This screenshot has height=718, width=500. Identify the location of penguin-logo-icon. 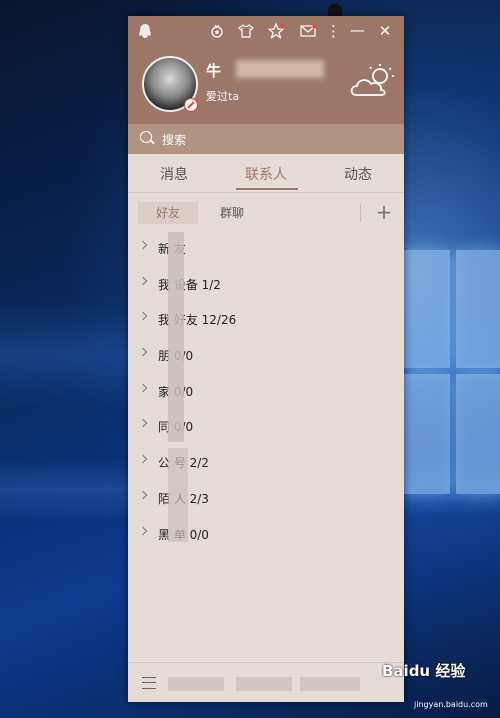
(145, 31).